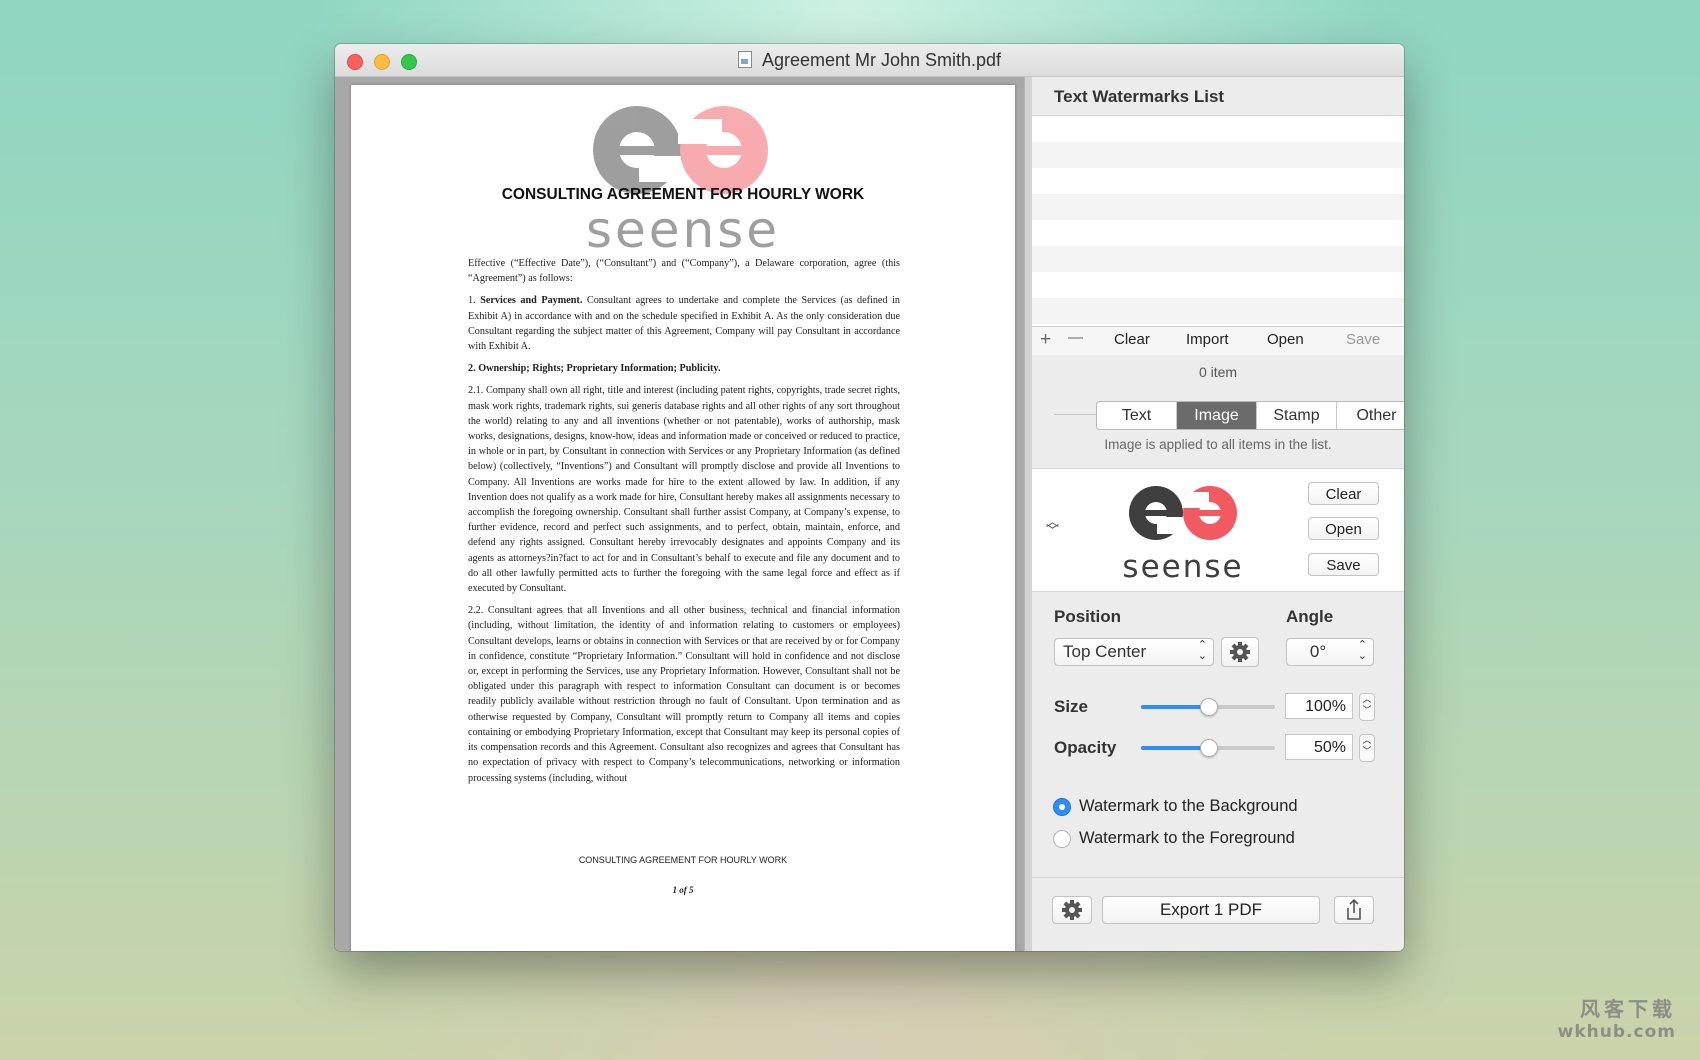 The height and width of the screenshot is (1060, 1700). Describe the element at coordinates (1319, 706) in the screenshot. I see `size-field: 100%` at that location.